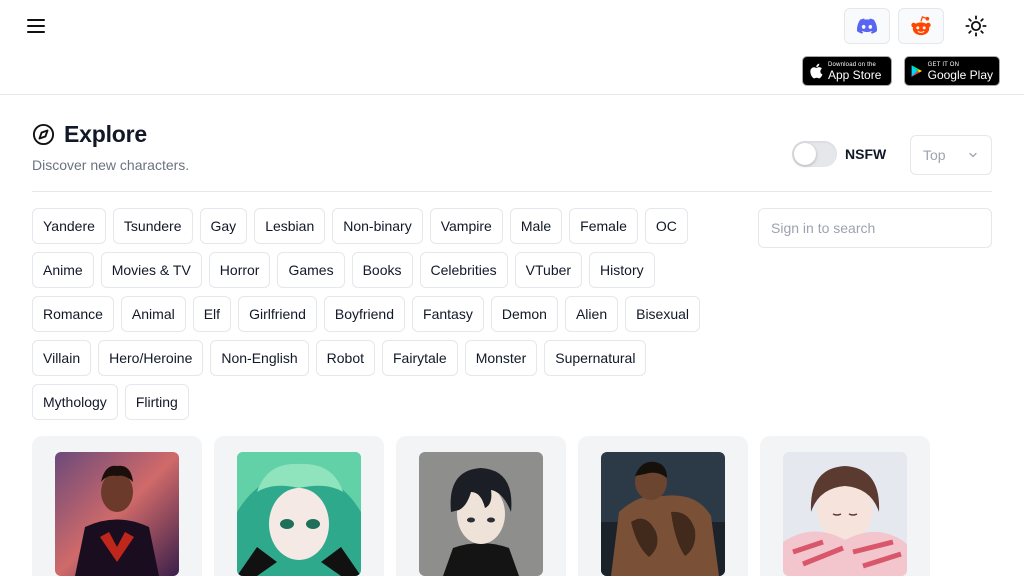  What do you see at coordinates (420, 358) in the screenshot?
I see `tag-chip: Fairytale` at bounding box center [420, 358].